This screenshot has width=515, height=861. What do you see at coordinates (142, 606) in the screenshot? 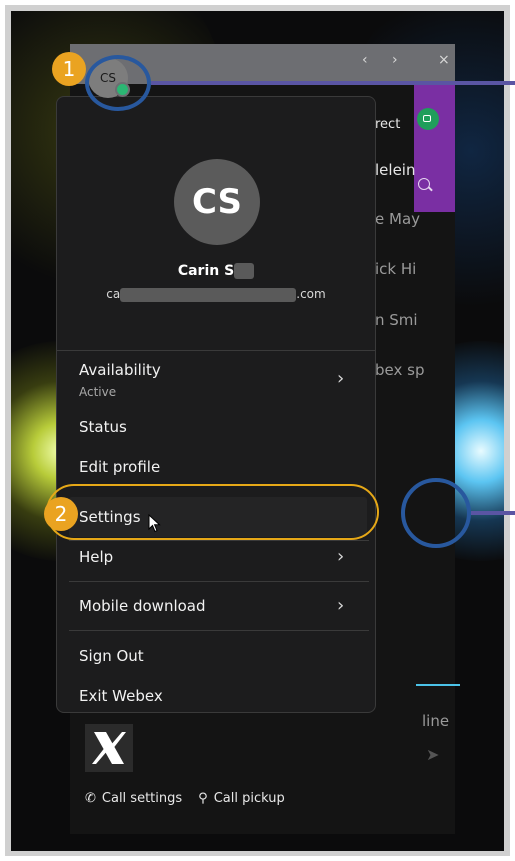
I see `mobile-download-item: Mobile download` at bounding box center [142, 606].